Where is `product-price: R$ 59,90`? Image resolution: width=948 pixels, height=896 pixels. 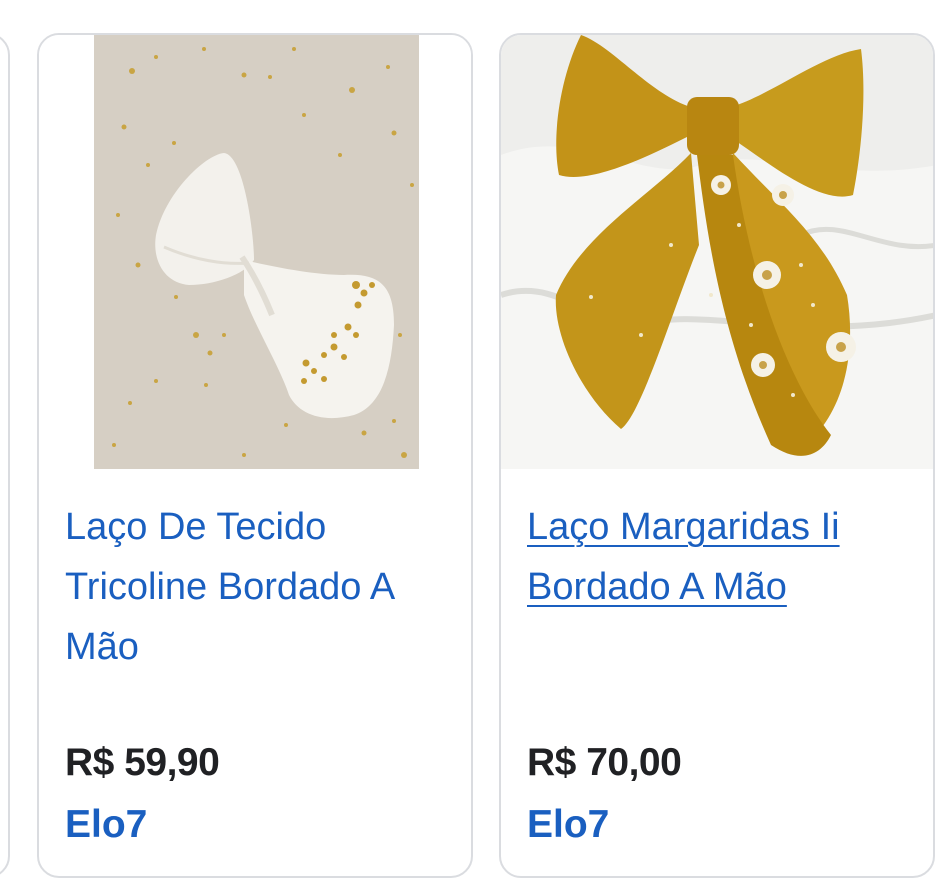 product-price: R$ 59,90 is located at coordinates (142, 762).